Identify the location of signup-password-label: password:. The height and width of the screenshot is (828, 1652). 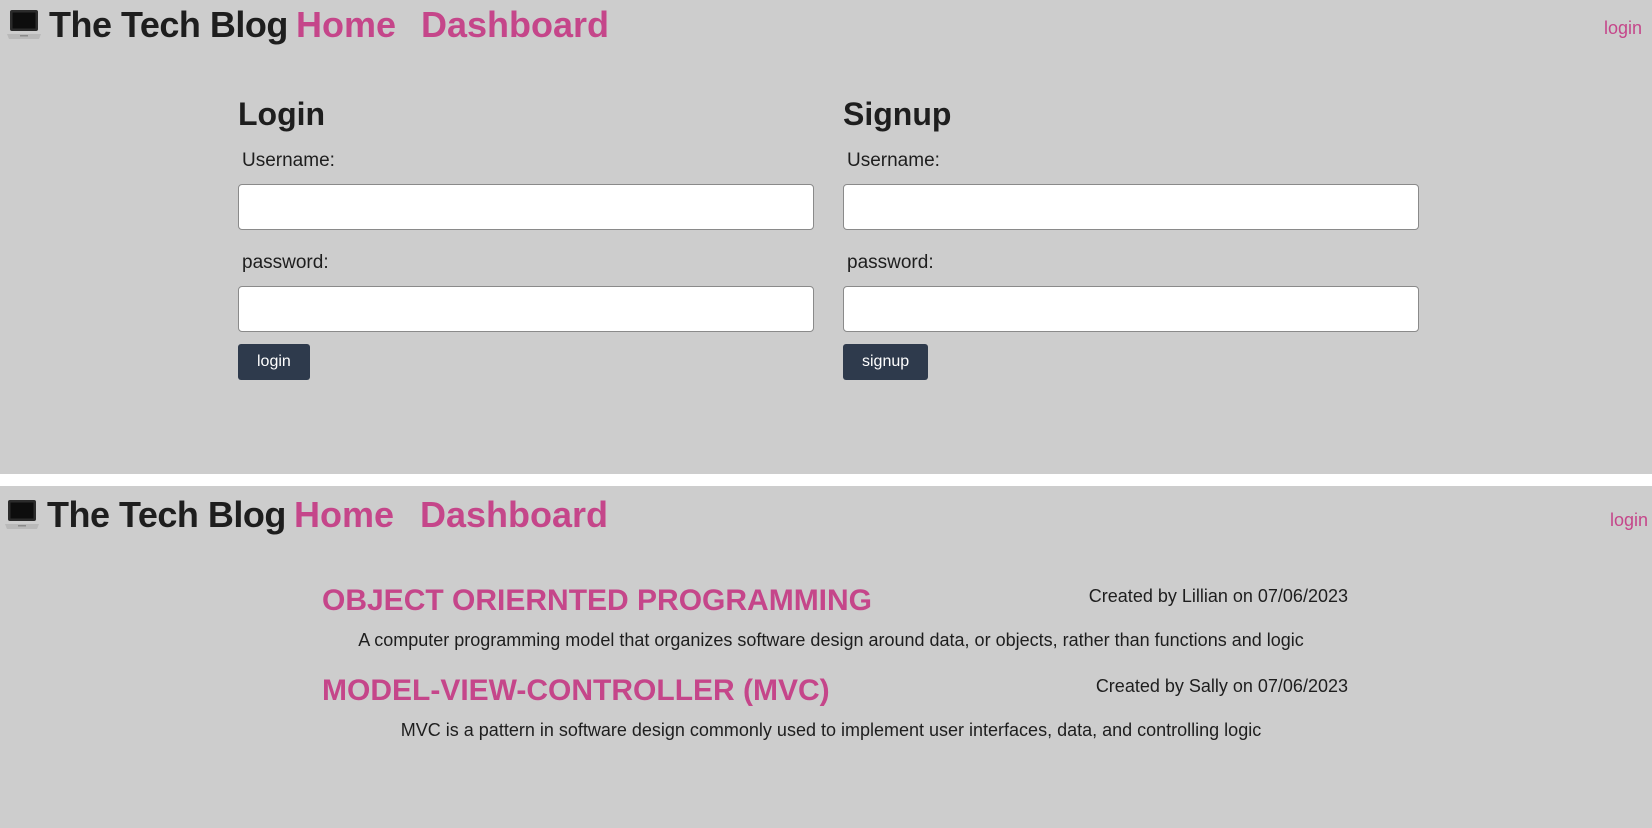
(890, 262).